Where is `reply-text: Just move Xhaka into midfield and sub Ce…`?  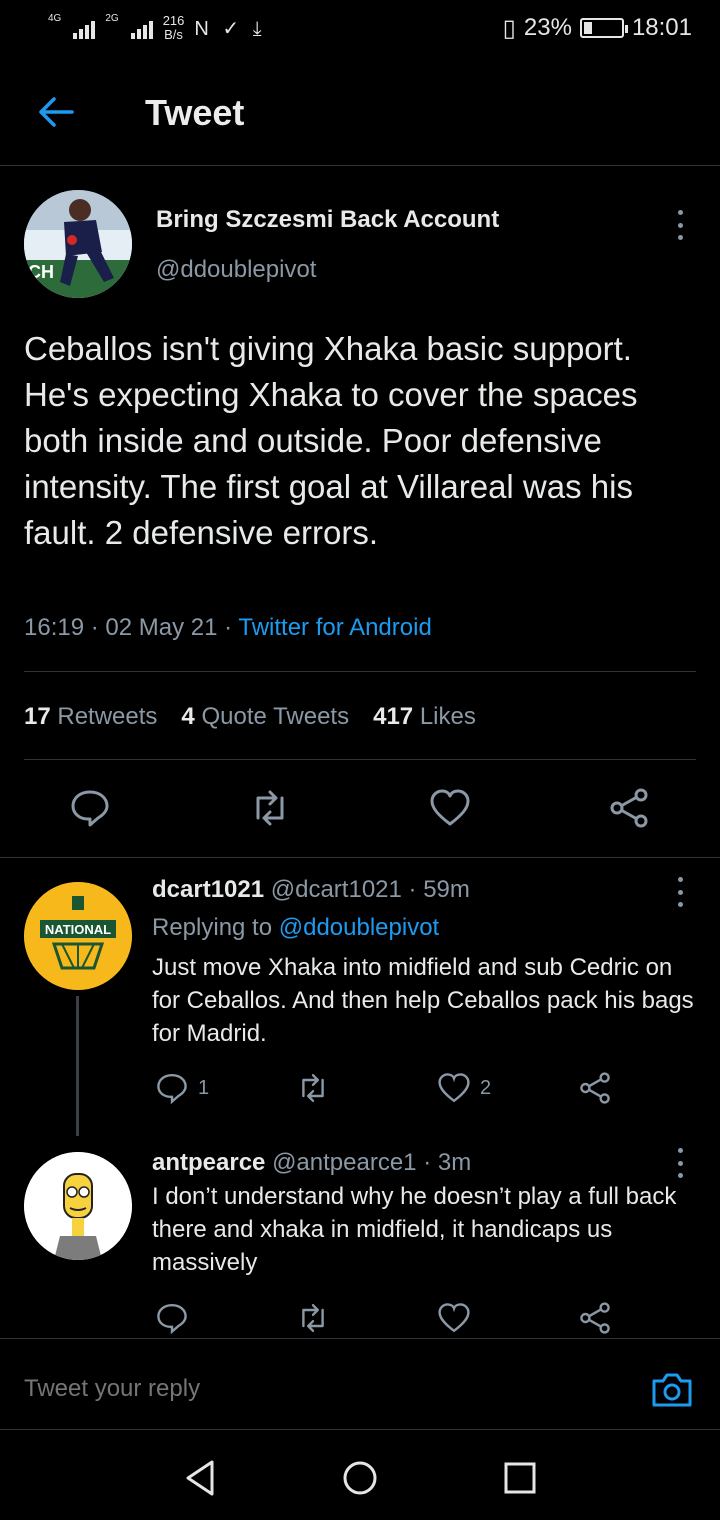
reply-text: Just move Xhaka into midfield and sub Ce… is located at coordinates (423, 1000).